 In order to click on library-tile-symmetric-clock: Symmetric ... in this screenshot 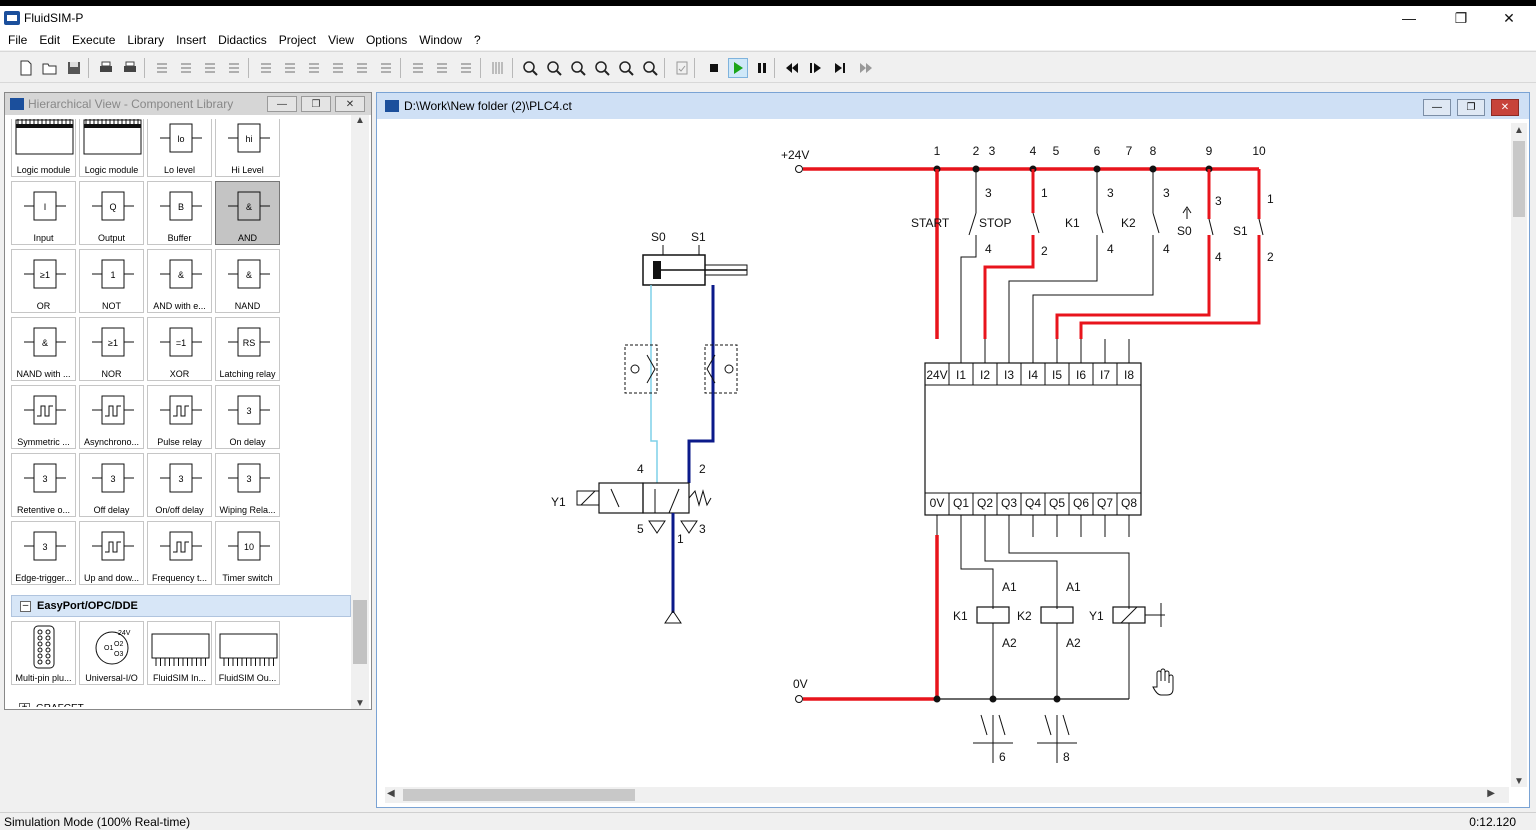, I will do `click(43, 417)`.